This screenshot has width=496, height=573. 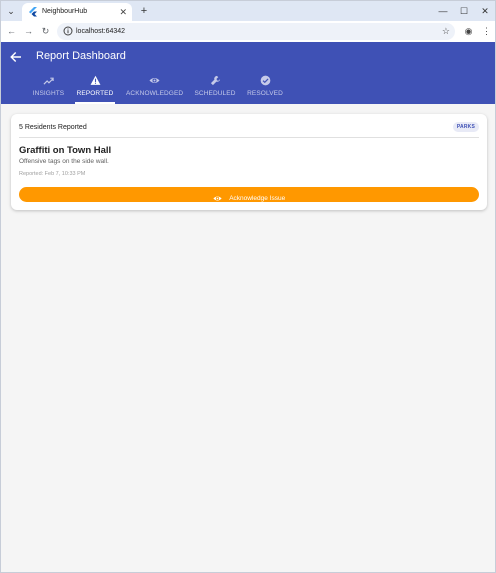 I want to click on category-badge: PARKS, so click(x=465, y=127).